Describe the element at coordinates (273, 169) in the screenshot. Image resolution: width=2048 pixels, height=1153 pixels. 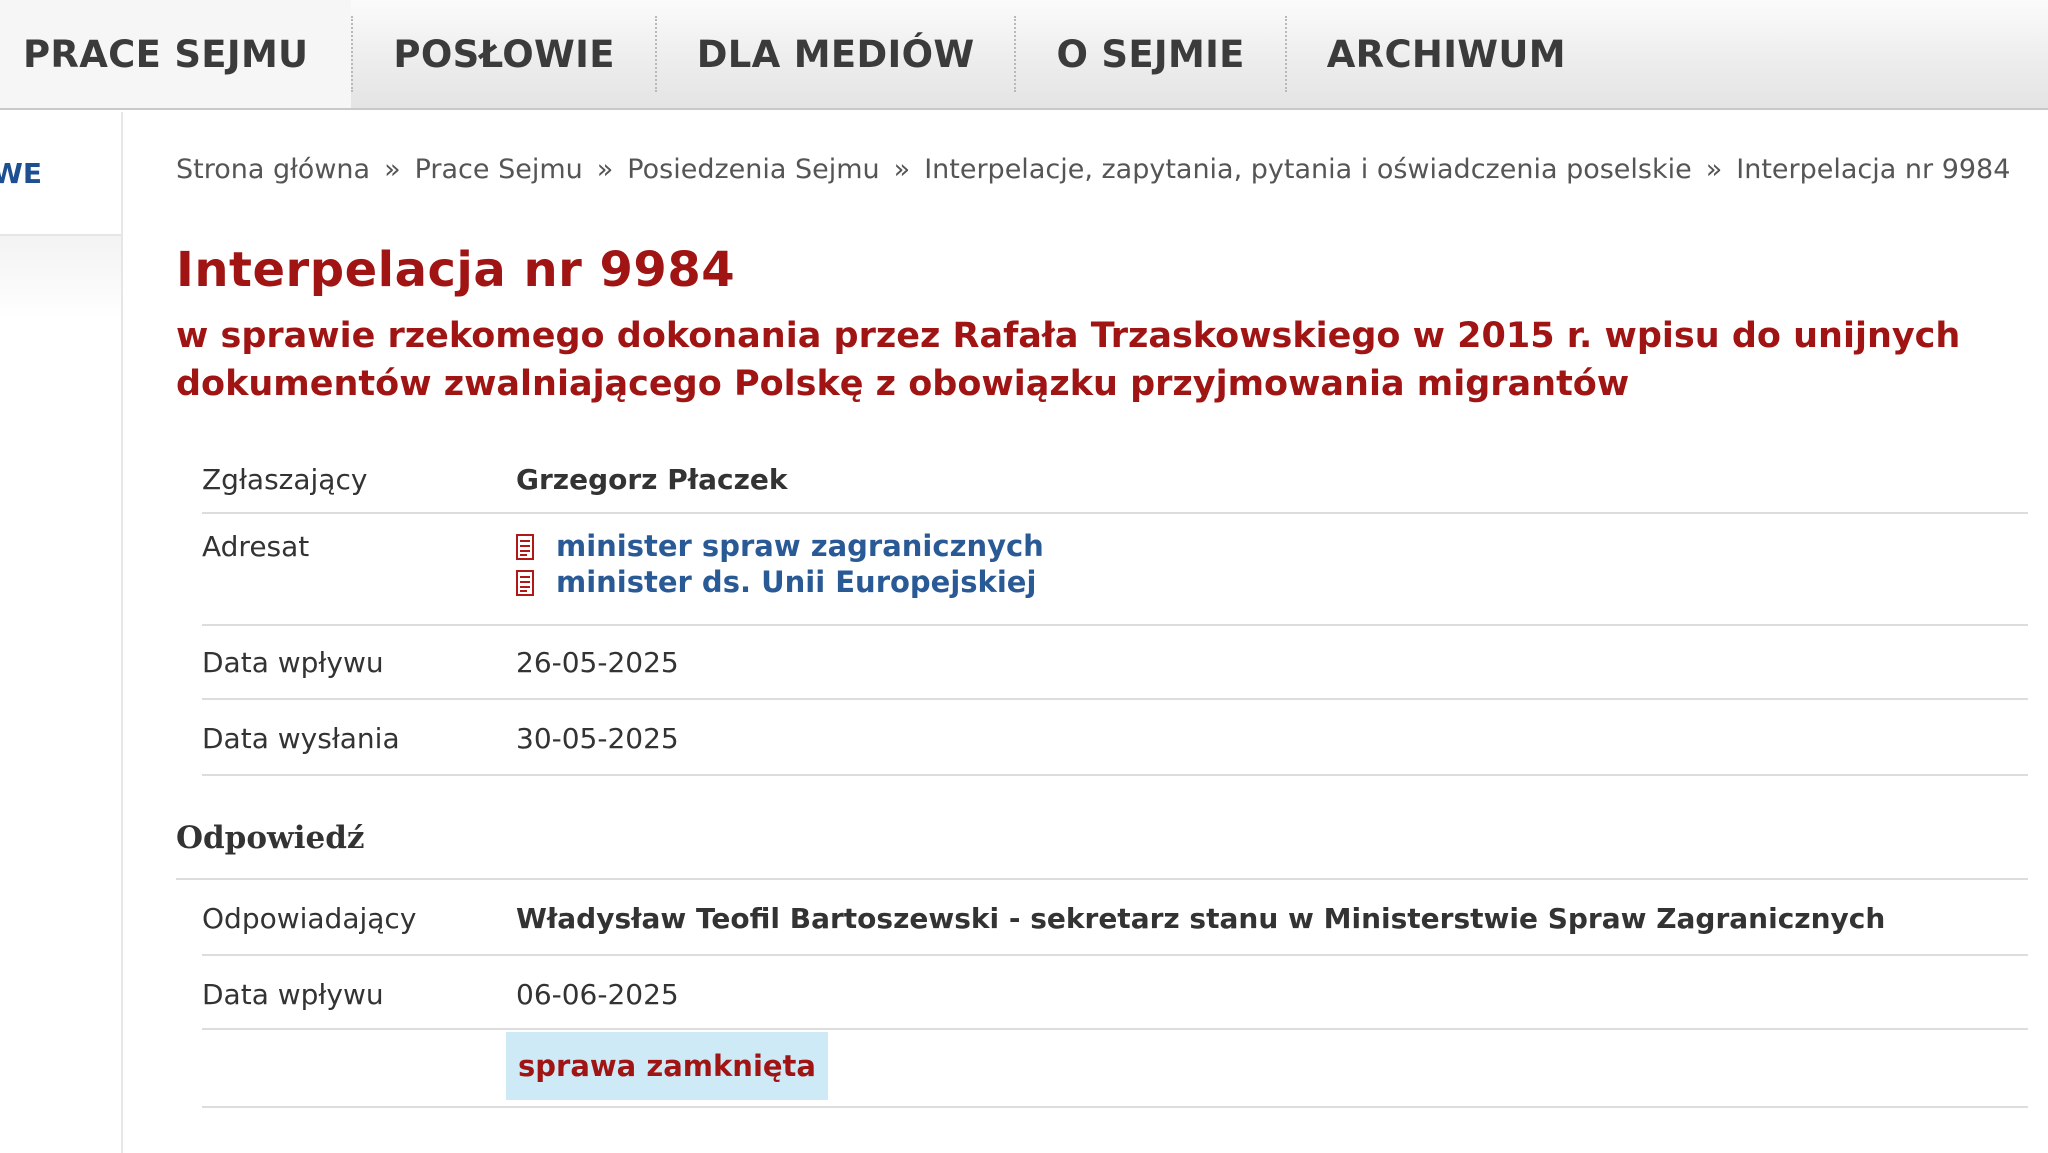
I see `breadcrumb-home: Strona główna` at that location.